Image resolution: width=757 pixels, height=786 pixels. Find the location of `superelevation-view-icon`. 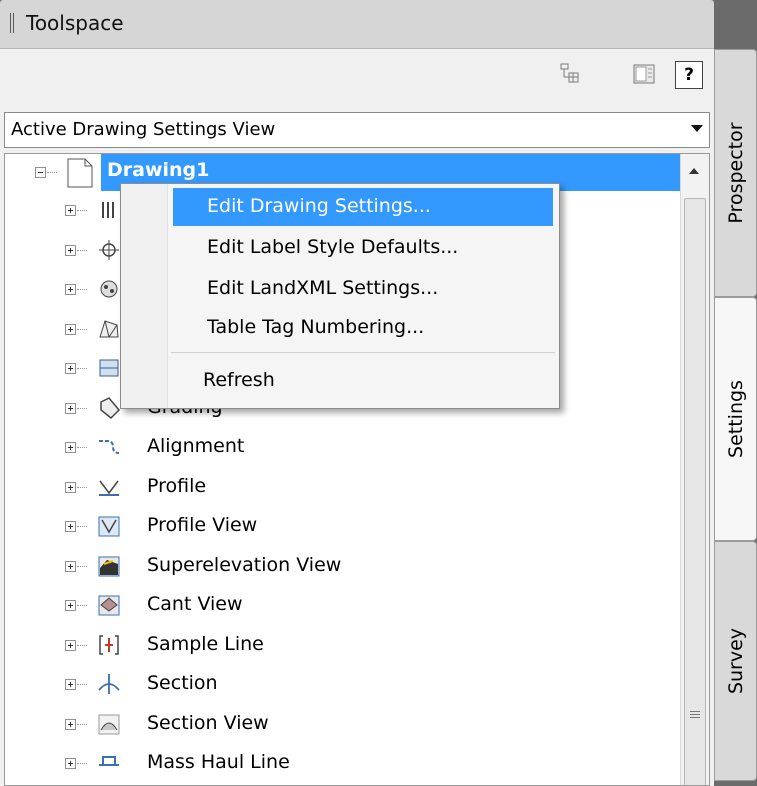

superelevation-view-icon is located at coordinates (109, 566).